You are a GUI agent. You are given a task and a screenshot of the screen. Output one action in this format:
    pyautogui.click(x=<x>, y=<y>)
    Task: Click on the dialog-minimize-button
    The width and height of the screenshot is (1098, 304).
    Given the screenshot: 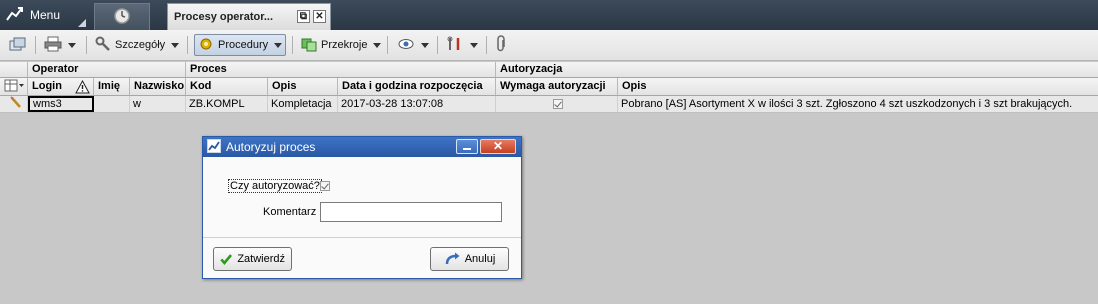 What is the action you would take?
    pyautogui.click(x=467, y=146)
    